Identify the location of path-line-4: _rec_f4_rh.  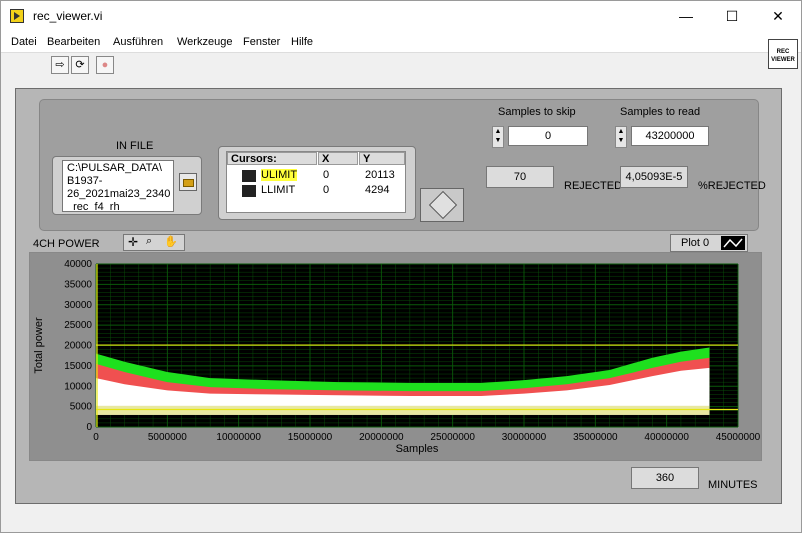
(93, 206).